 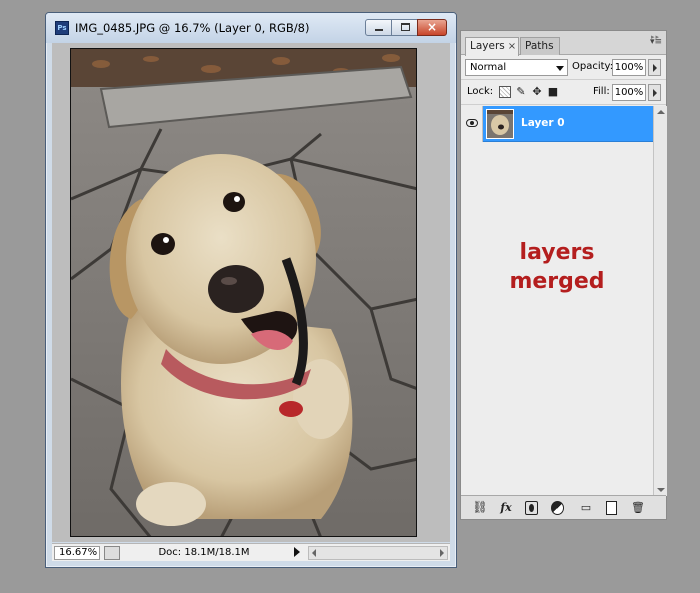 What do you see at coordinates (656, 42) in the screenshot?
I see `panel-menu-icon: ▾≡` at bounding box center [656, 42].